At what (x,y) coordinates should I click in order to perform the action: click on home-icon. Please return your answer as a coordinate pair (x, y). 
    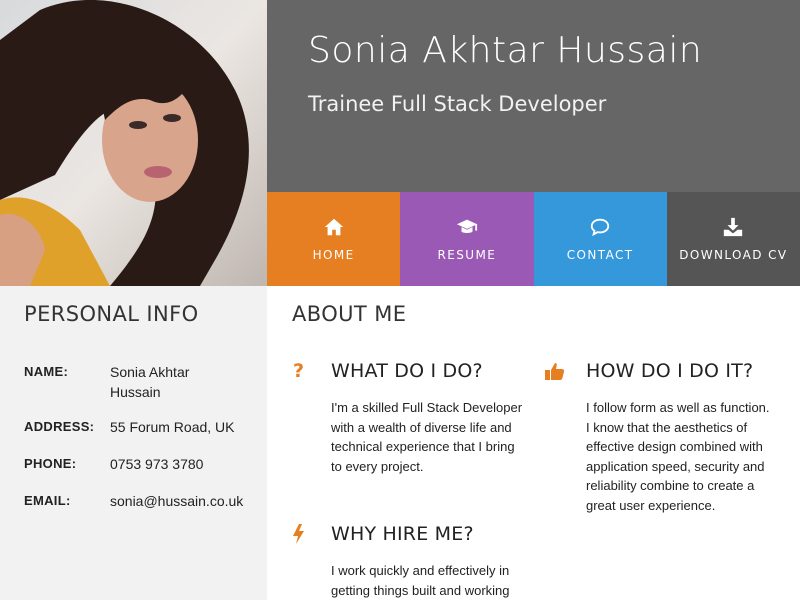
    Looking at the image, I should click on (333, 227).